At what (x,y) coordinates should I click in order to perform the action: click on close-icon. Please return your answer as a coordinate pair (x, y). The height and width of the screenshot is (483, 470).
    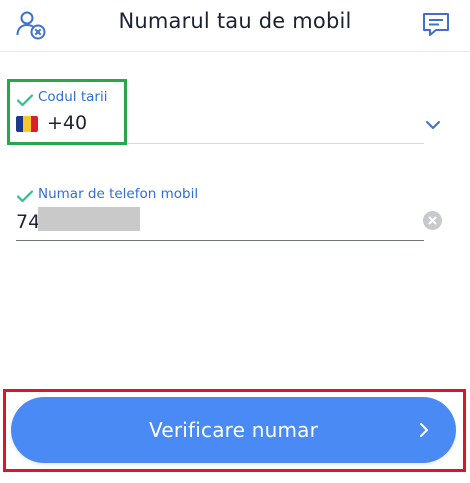
    Looking at the image, I should click on (432, 220).